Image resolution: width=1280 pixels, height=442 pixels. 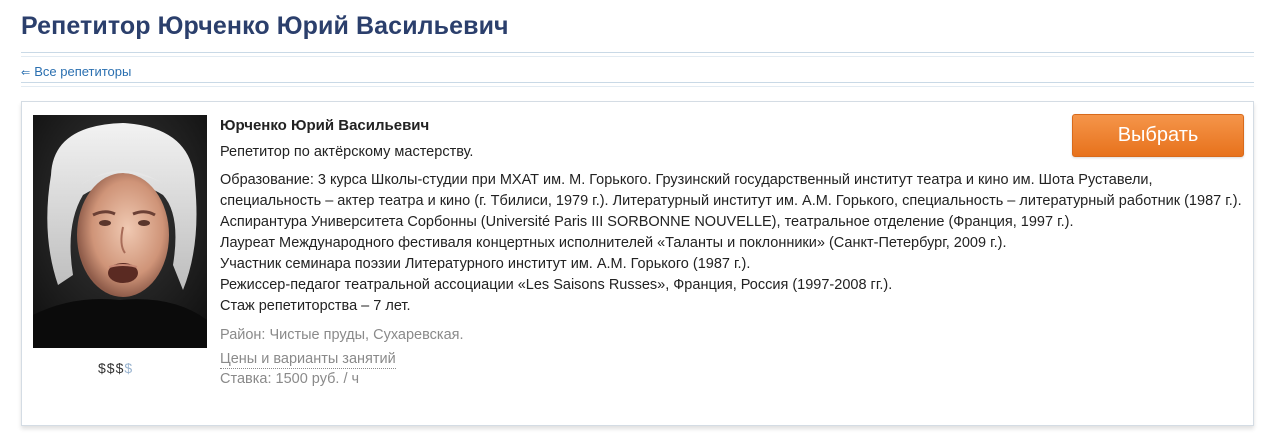 I want to click on back-arrow-icon: ⇐, so click(x=26, y=73).